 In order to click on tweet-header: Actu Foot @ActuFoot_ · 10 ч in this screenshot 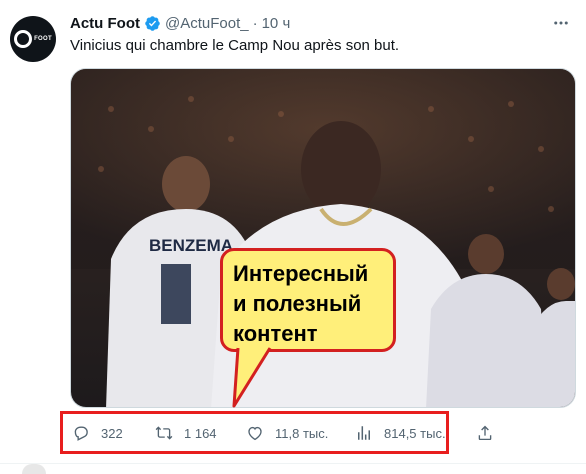, I will do `click(180, 23)`.